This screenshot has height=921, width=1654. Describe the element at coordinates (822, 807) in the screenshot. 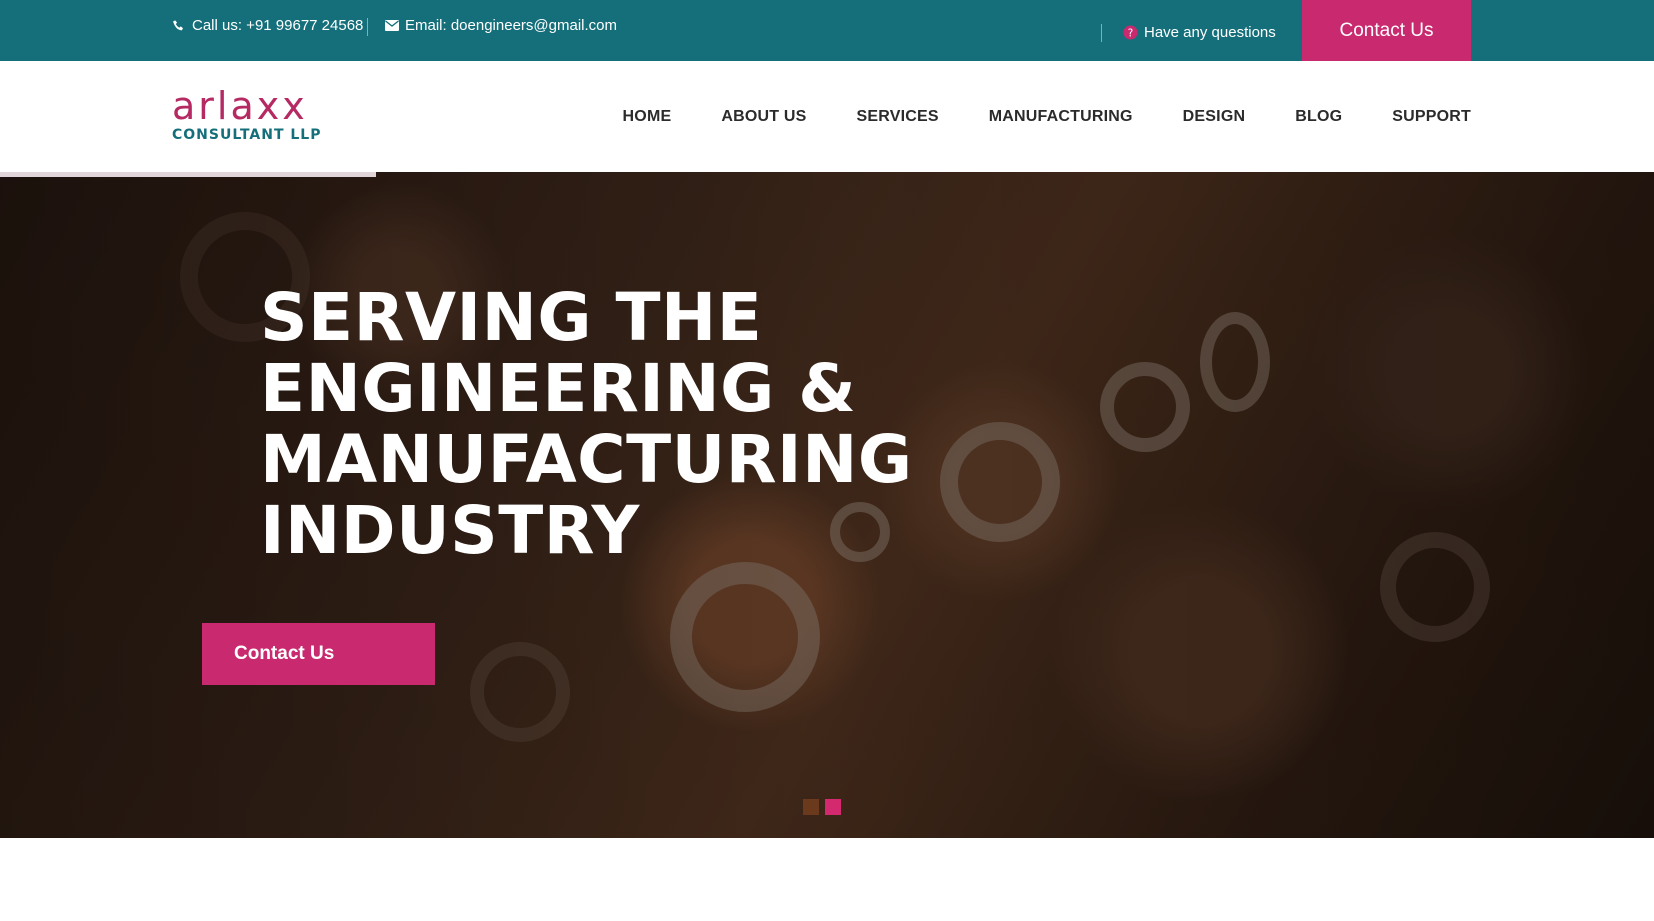

I see `slider-pagination` at that location.